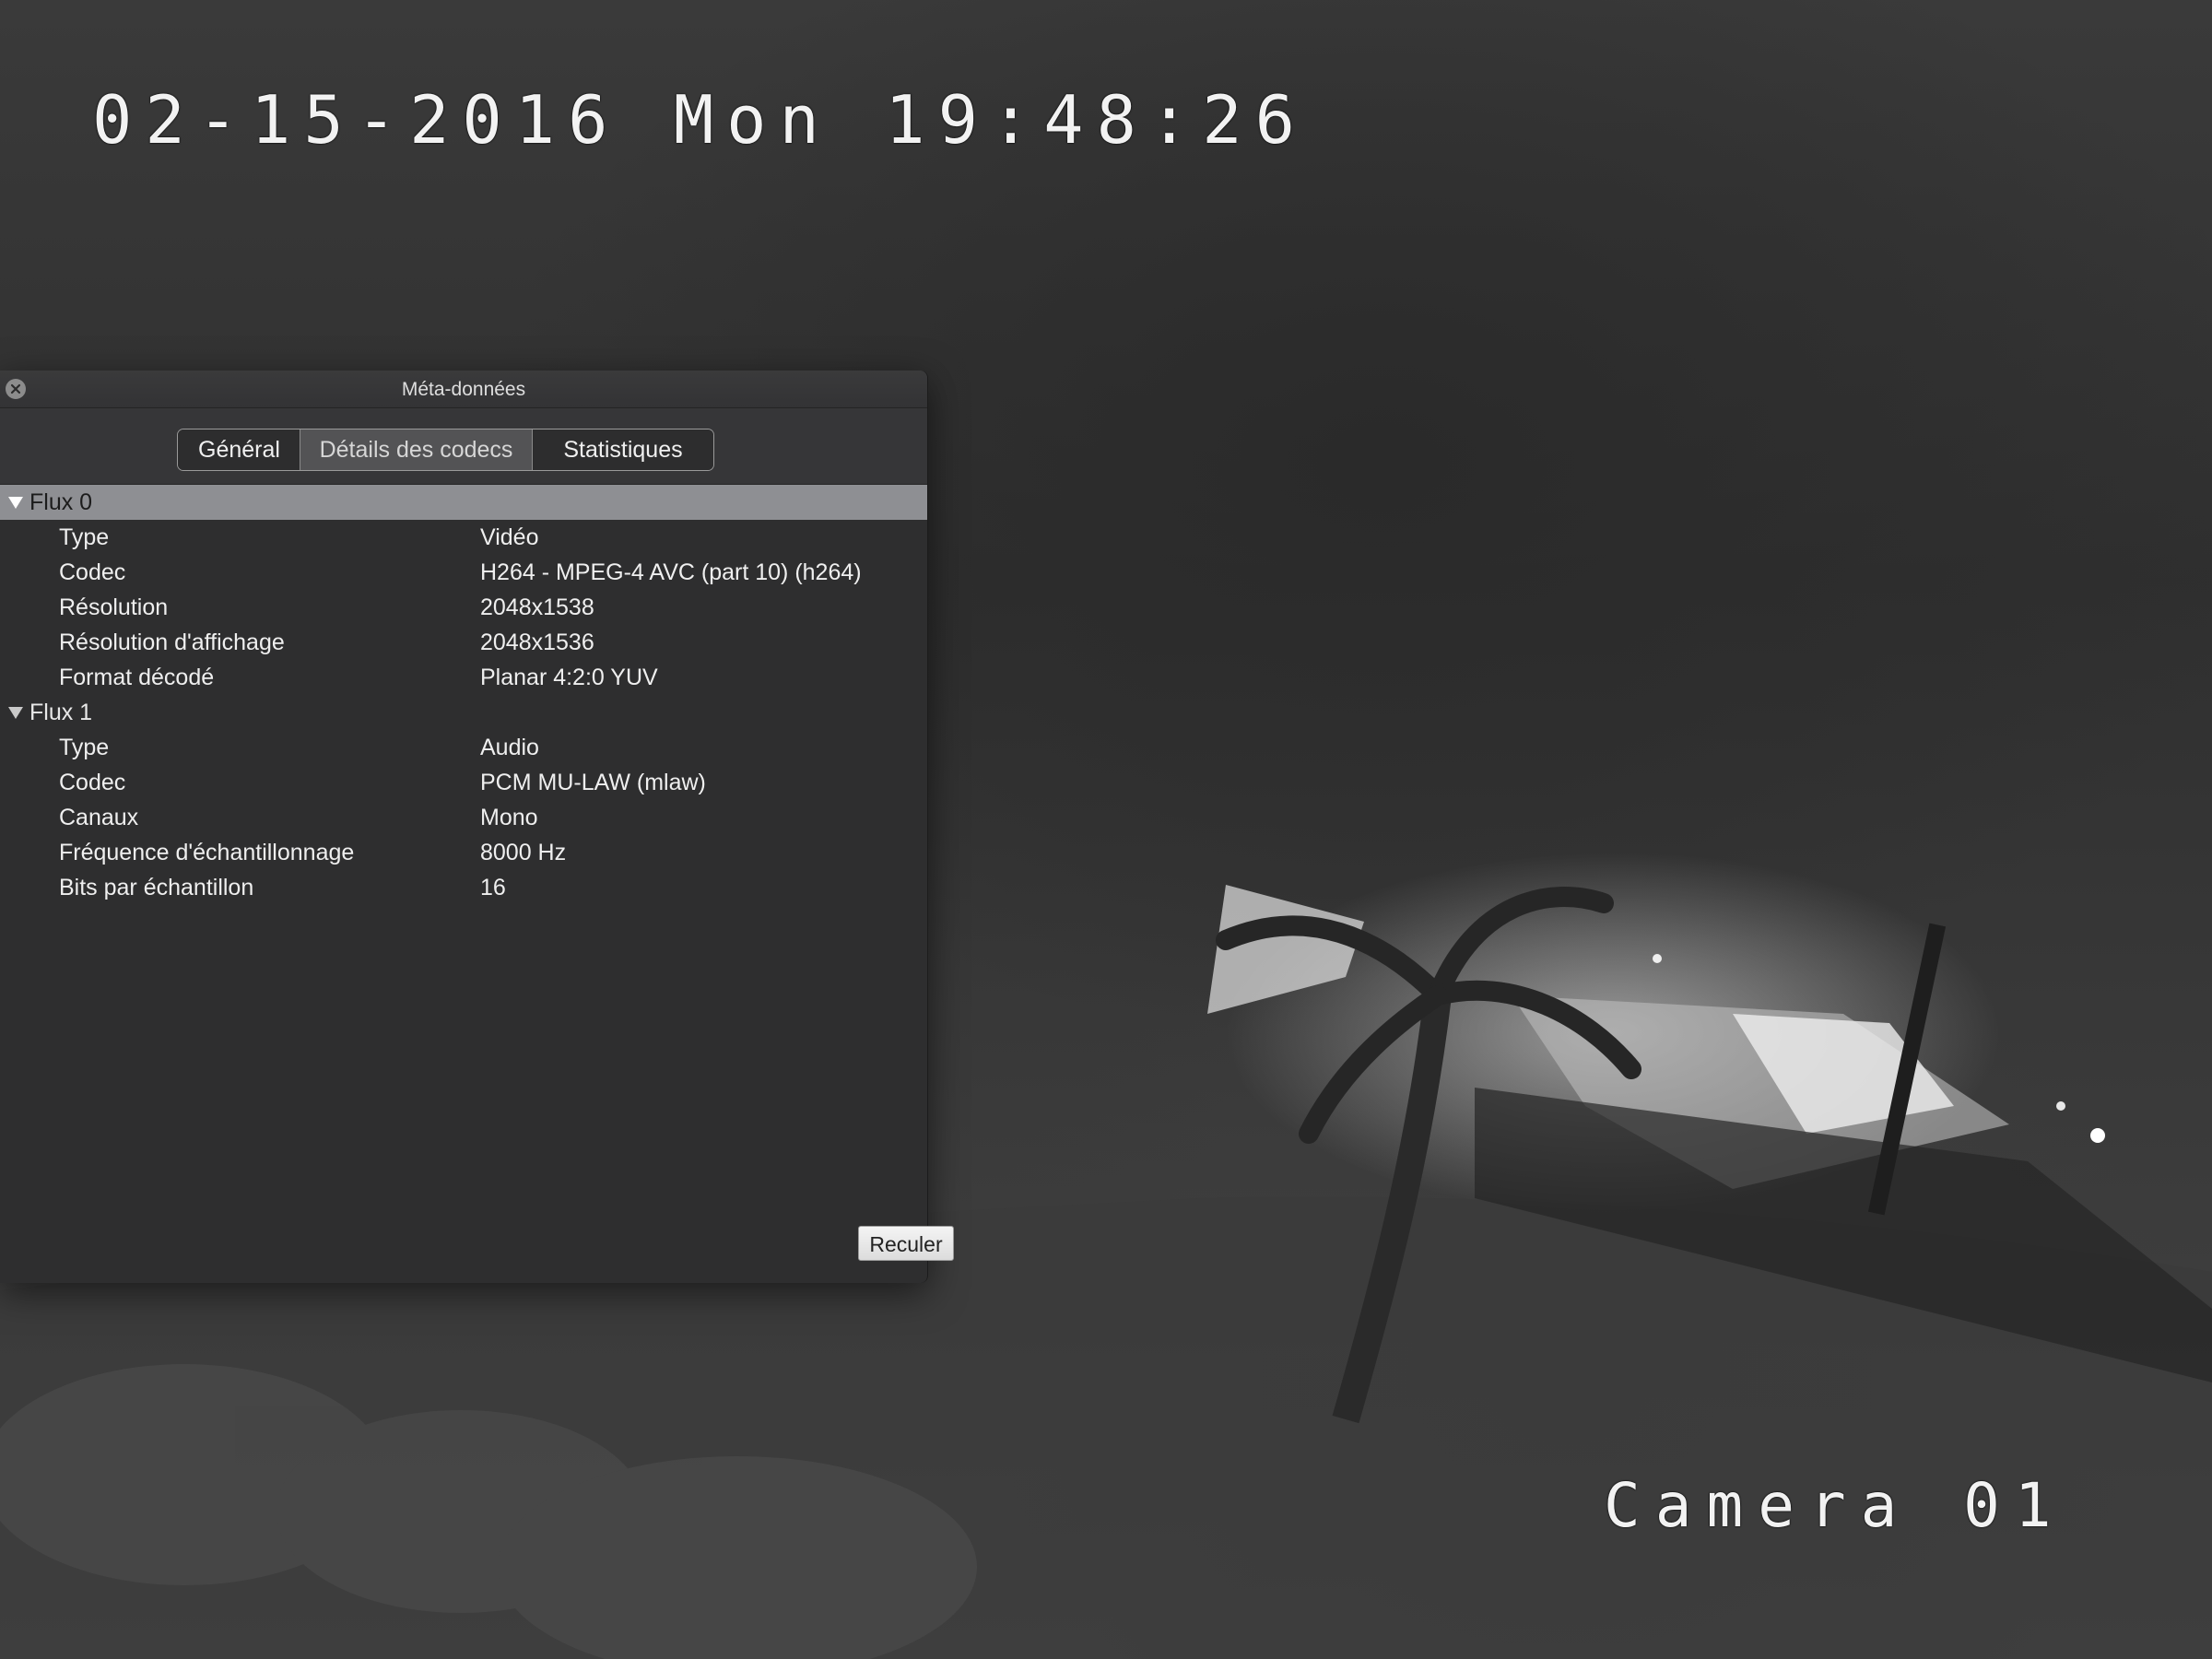 The width and height of the screenshot is (2212, 1659). Describe the element at coordinates (537, 607) in the screenshot. I see `property-value: 2048x1538` at that location.